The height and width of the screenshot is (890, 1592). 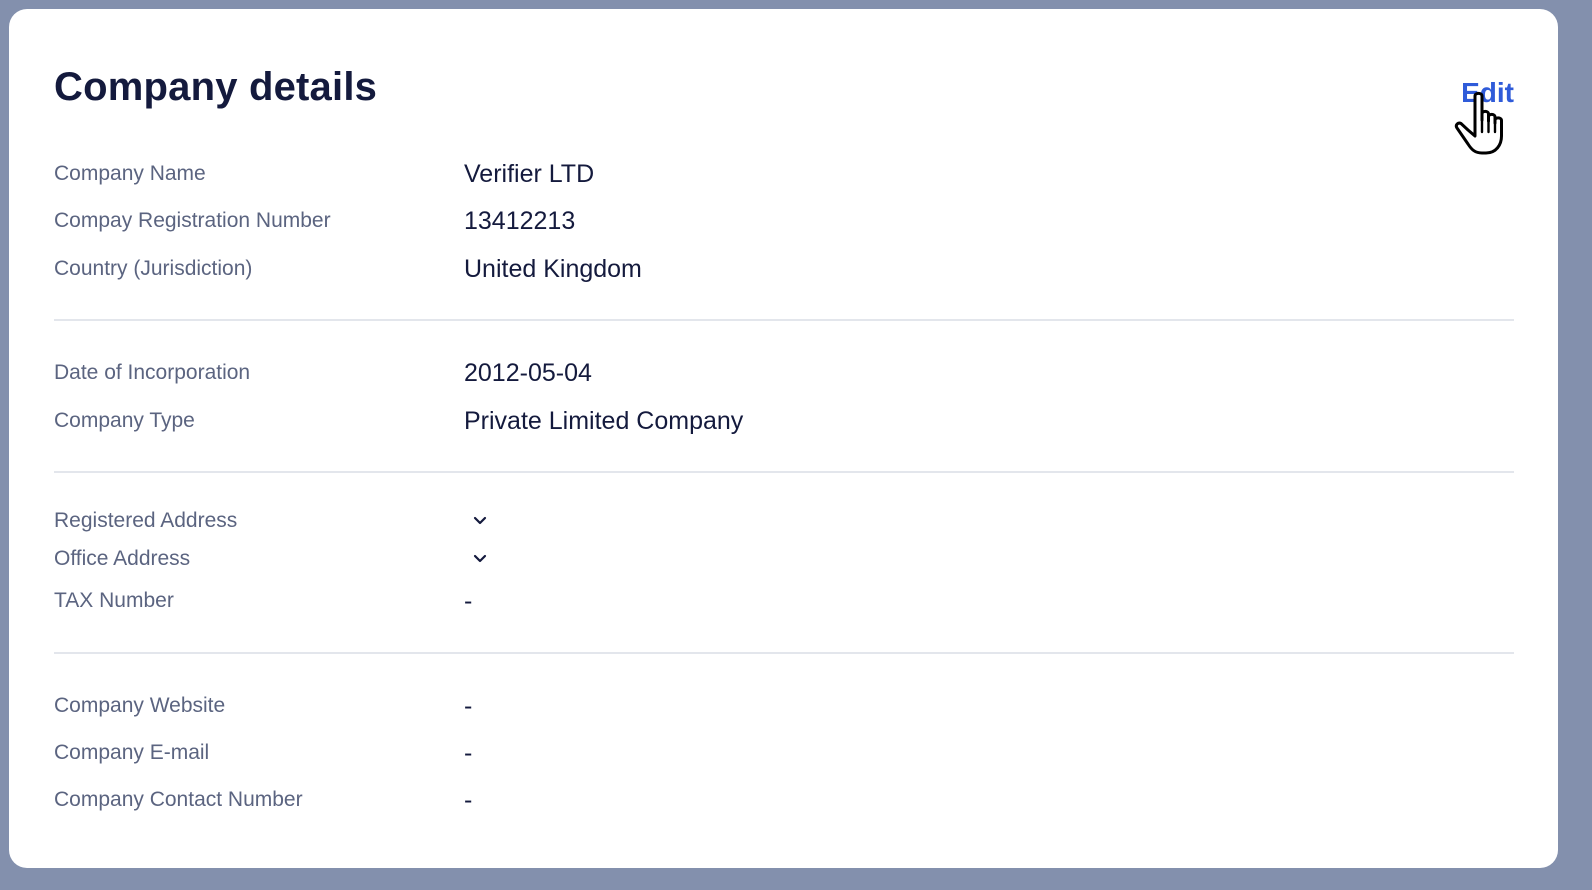 What do you see at coordinates (604, 421) in the screenshot?
I see `company-type-value: Private Limited Company` at bounding box center [604, 421].